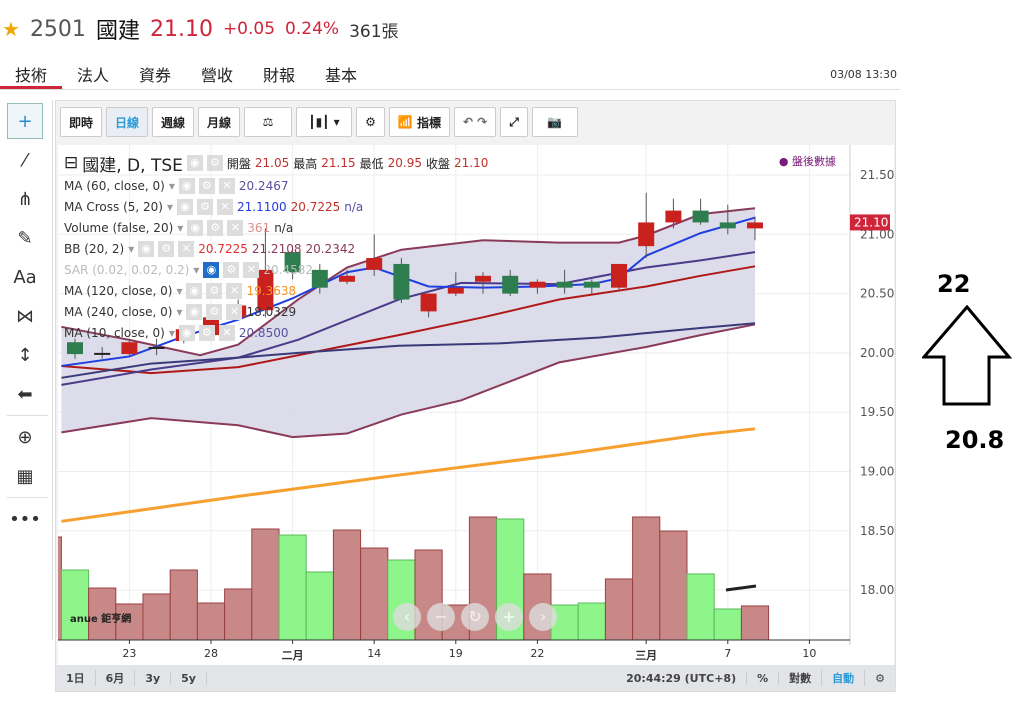 The height and width of the screenshot is (725, 1024). What do you see at coordinates (276, 290) in the screenshot?
I see `indicator-row: MA (120, close, 0) ▾ ◉ ⚙ ✕ 19.3638` at bounding box center [276, 290].